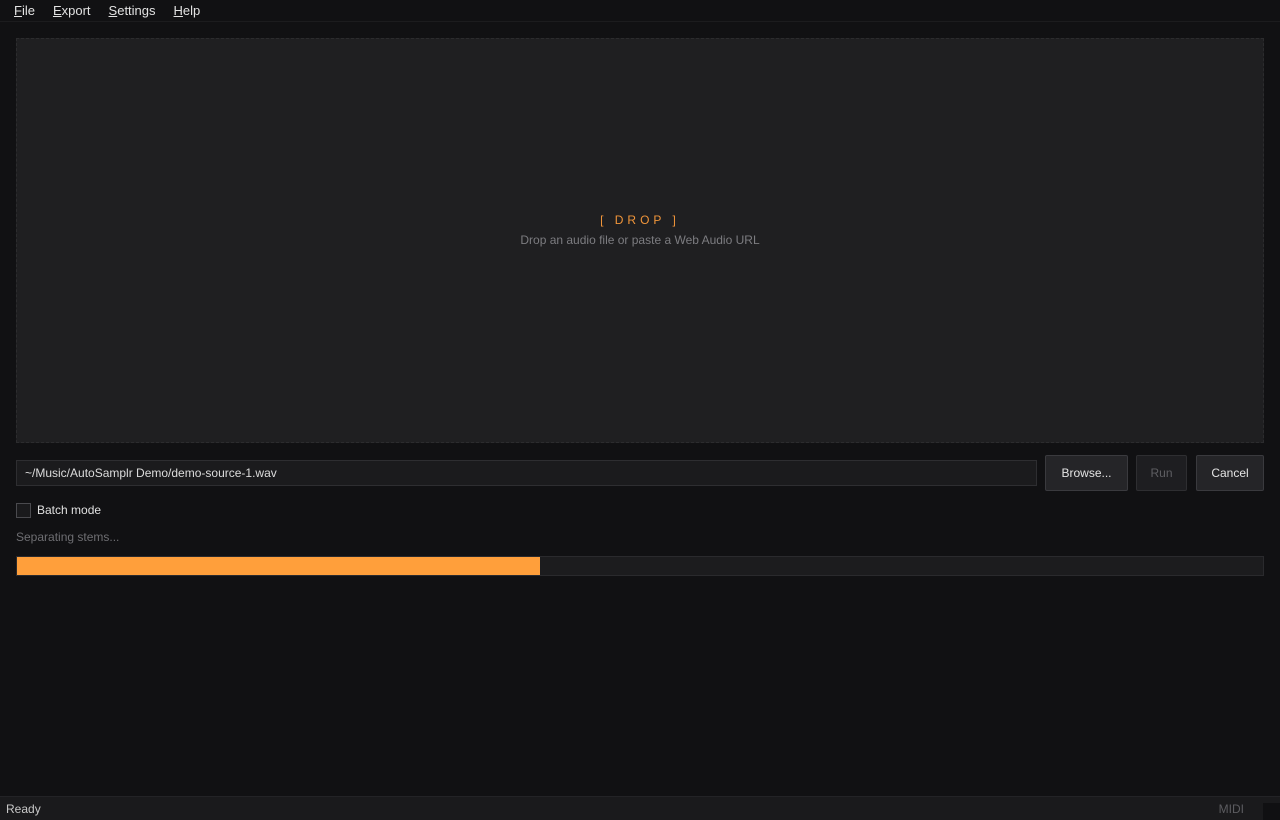  I want to click on menu-file-mnemonic: F, so click(18, 10).